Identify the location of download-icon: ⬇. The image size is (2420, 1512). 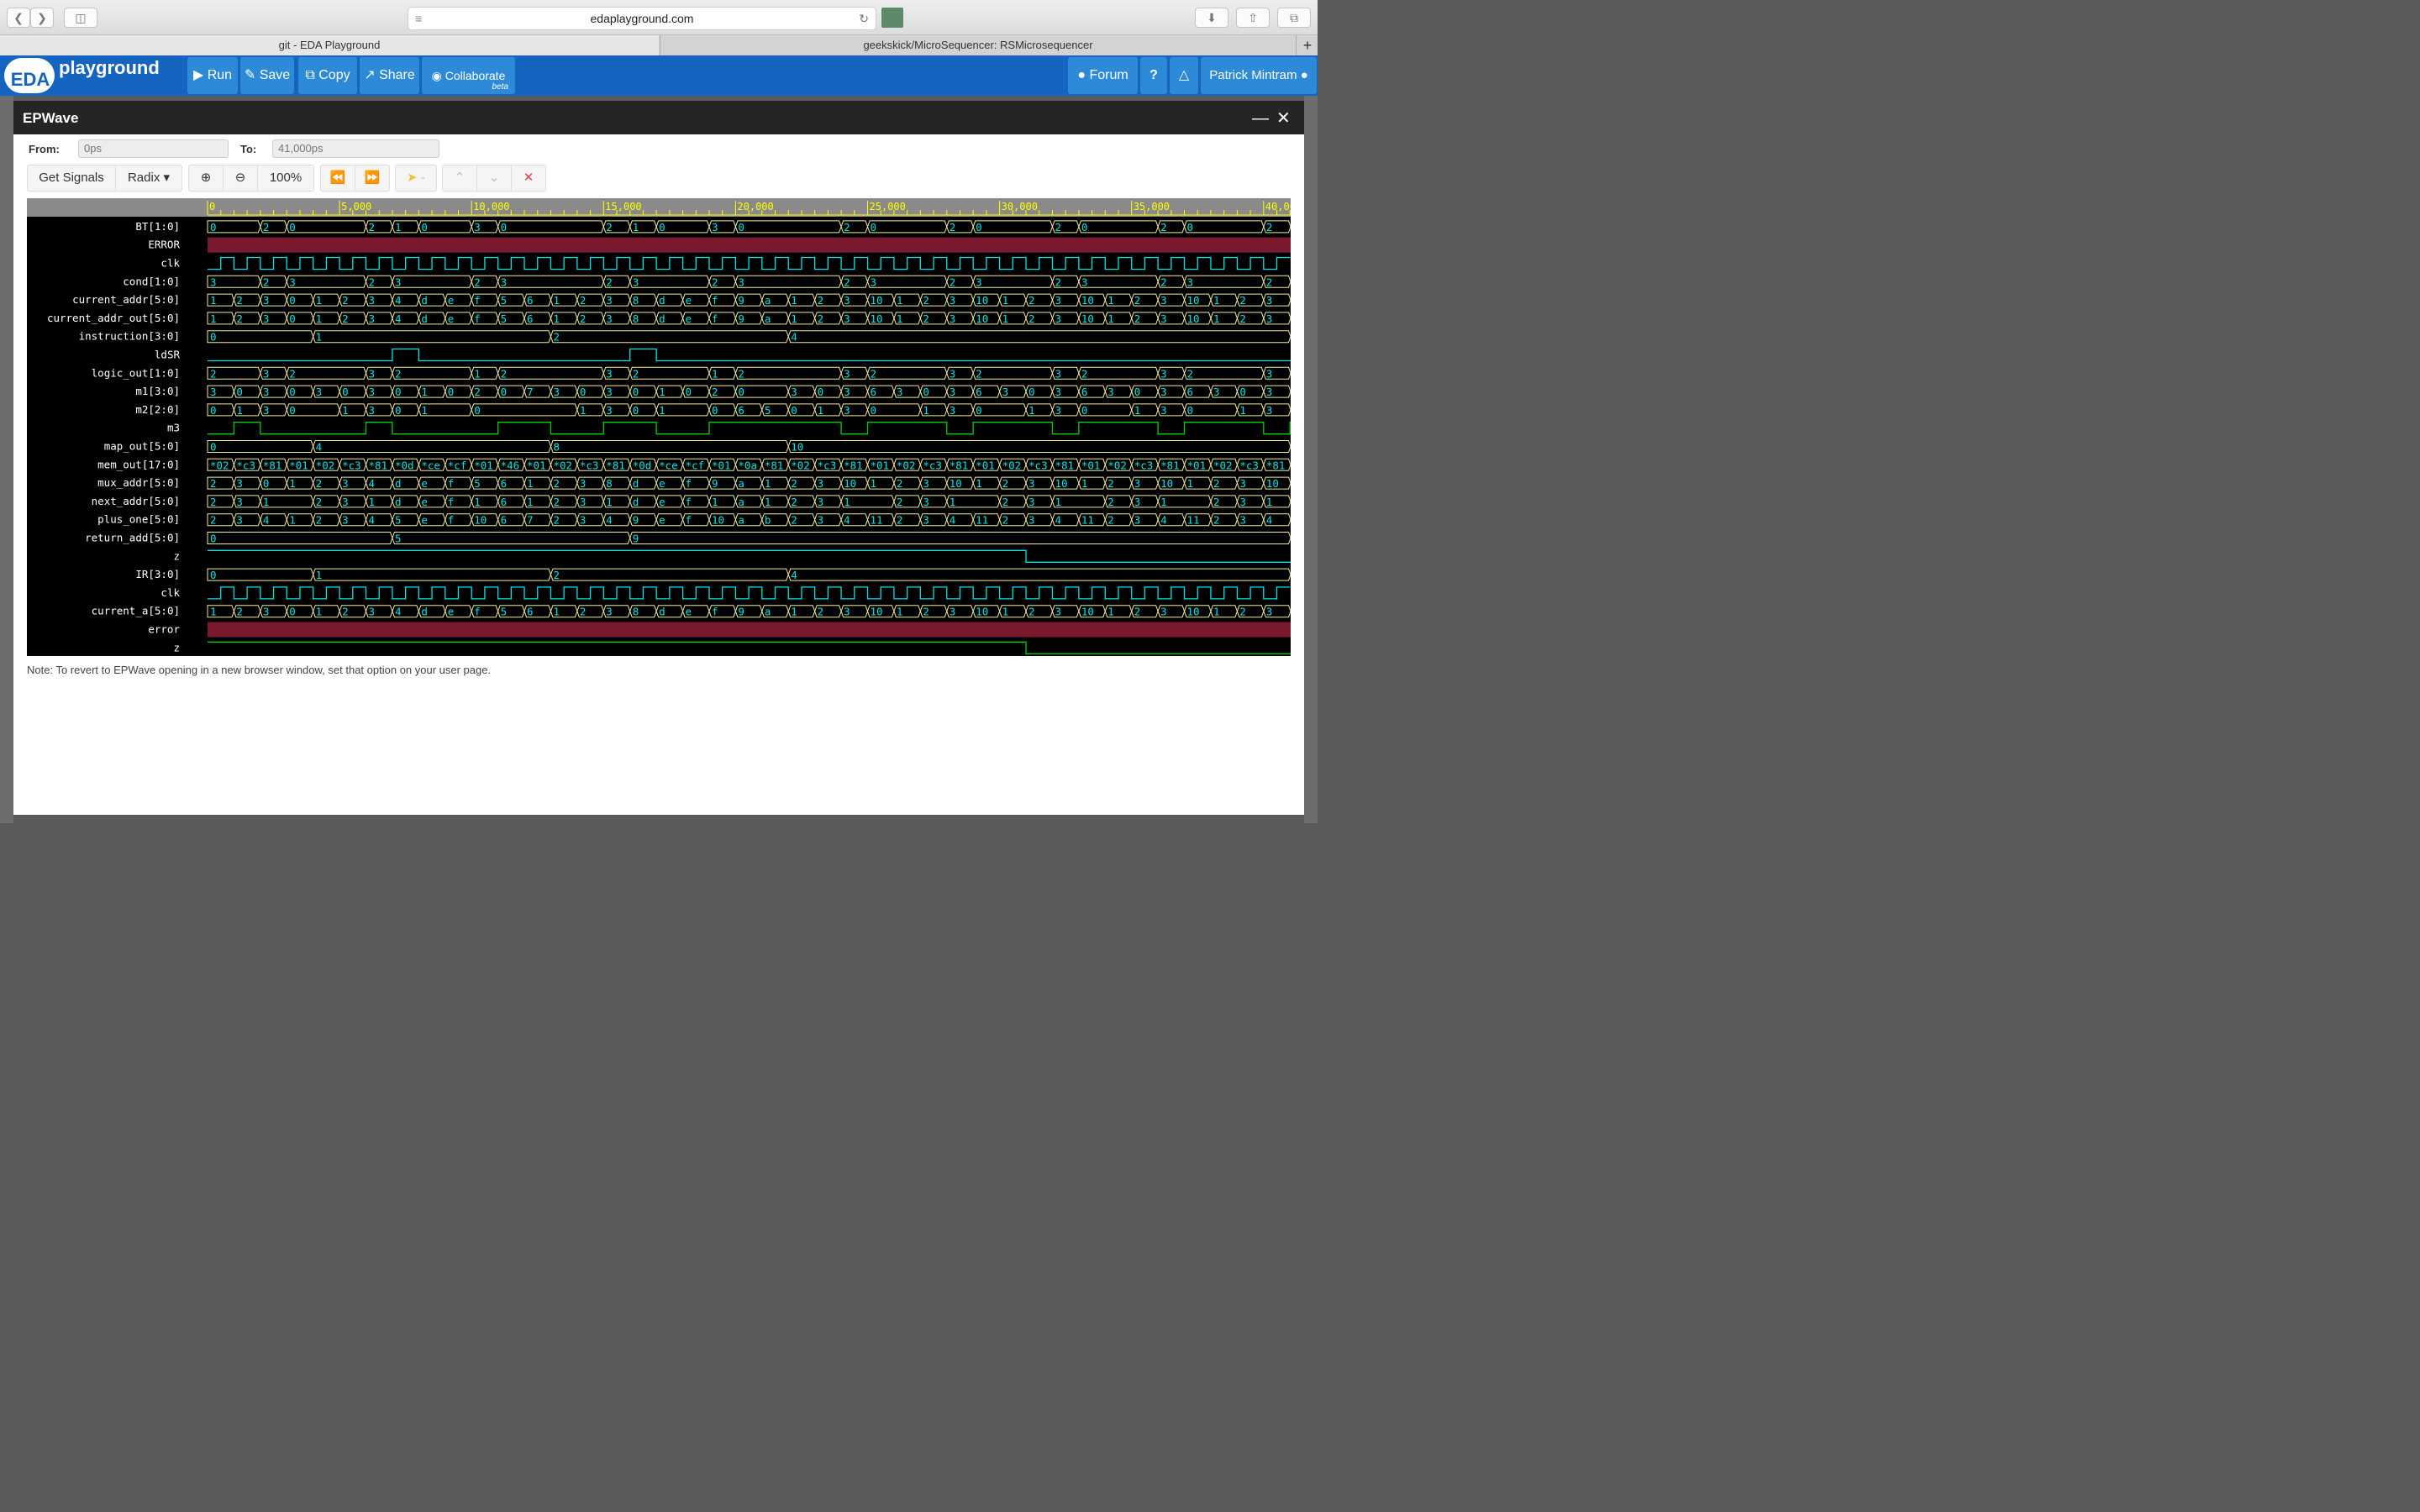
(1211, 18).